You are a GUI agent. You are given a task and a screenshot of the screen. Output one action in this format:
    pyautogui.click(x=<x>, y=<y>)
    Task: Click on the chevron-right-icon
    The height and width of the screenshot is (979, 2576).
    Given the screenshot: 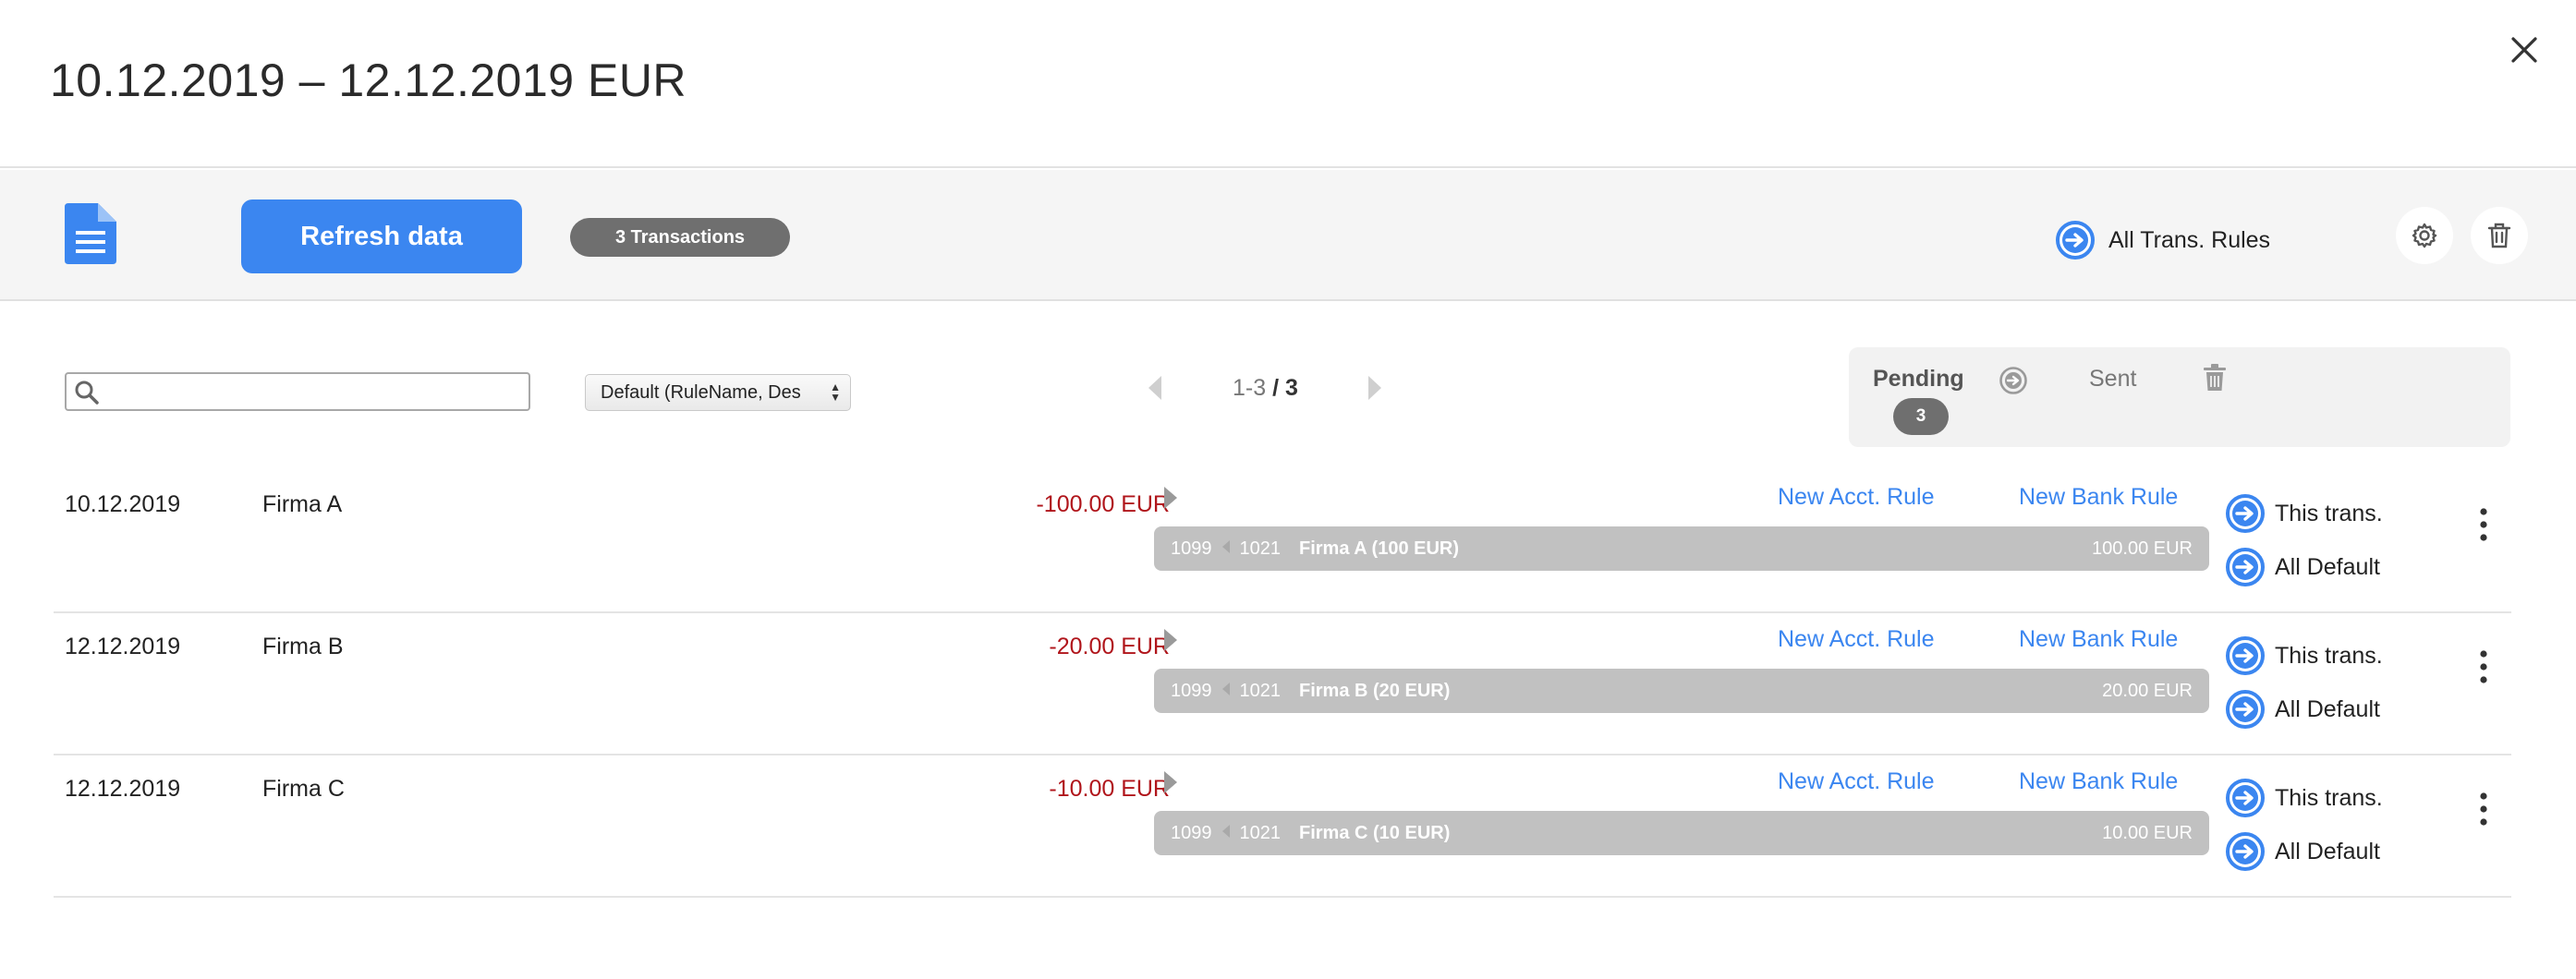 What is the action you would take?
    pyautogui.click(x=1374, y=388)
    